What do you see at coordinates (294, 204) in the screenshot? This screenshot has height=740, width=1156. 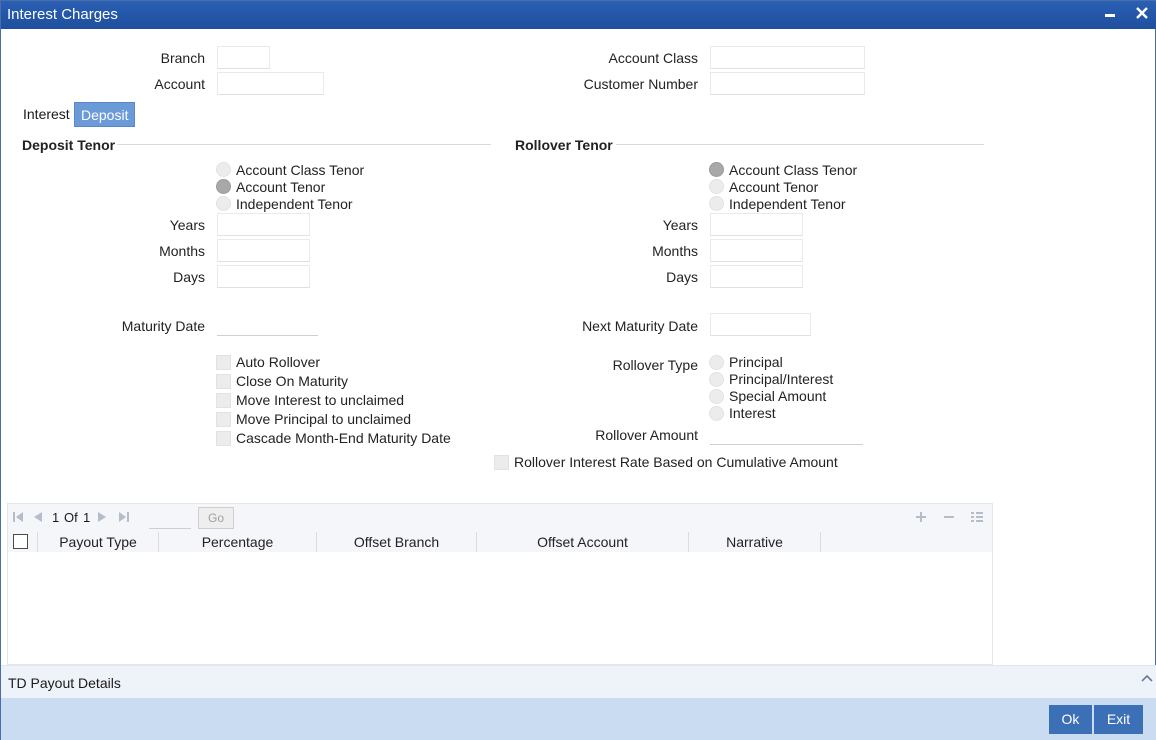 I see `deposit-independent-tenor-label: Independent Tenor` at bounding box center [294, 204].